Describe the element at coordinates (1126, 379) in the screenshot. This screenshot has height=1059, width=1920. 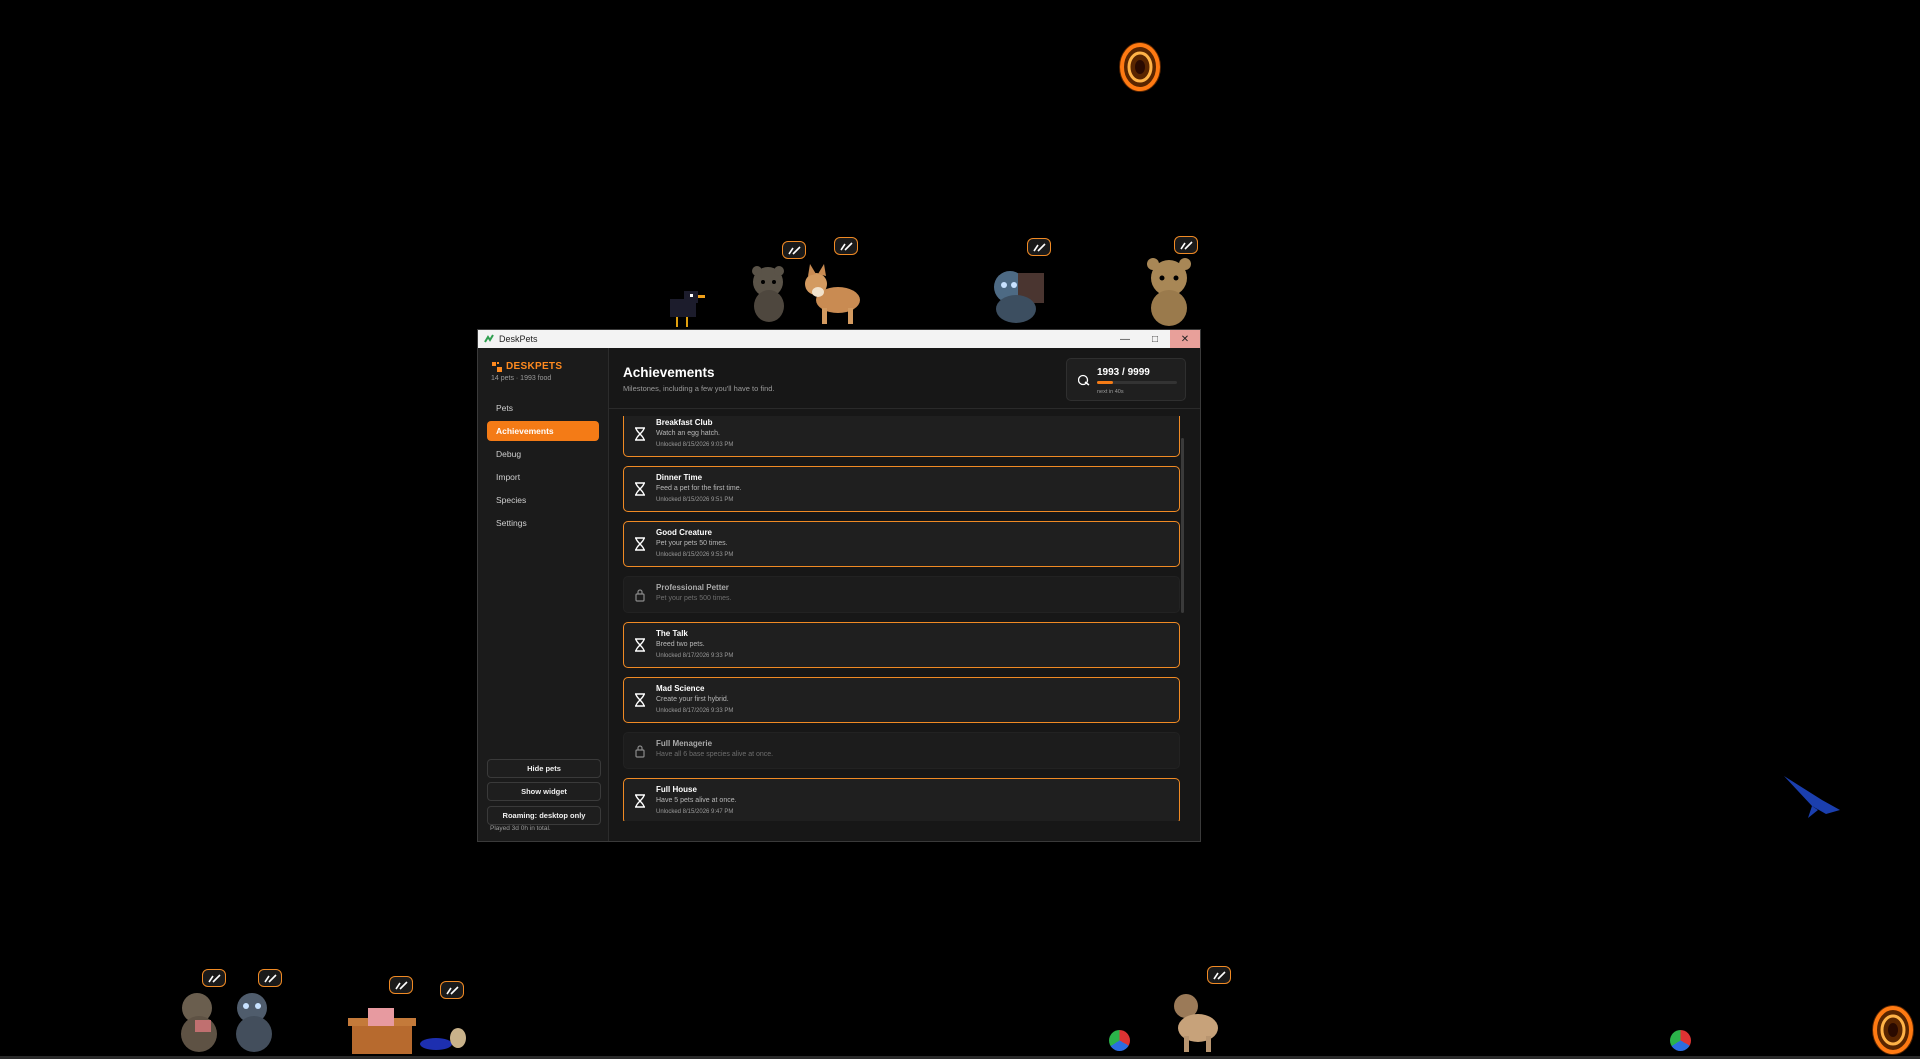
I see `food-card: 1993 / 9999 next in 40s` at that location.